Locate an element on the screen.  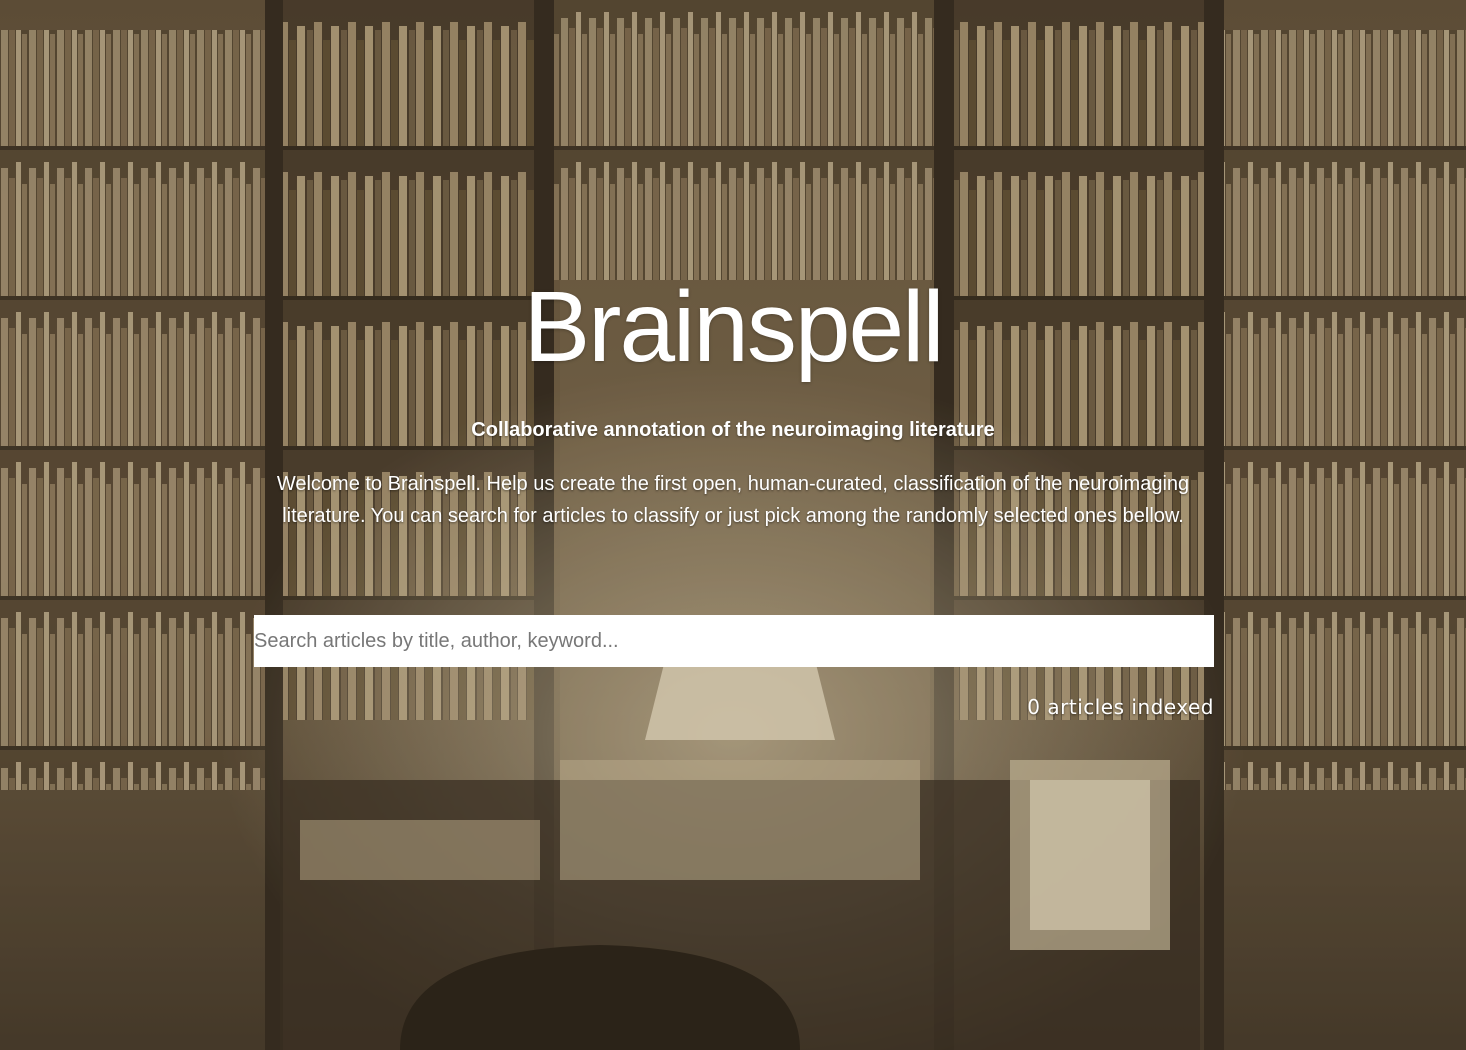
search-input is located at coordinates (734, 641).